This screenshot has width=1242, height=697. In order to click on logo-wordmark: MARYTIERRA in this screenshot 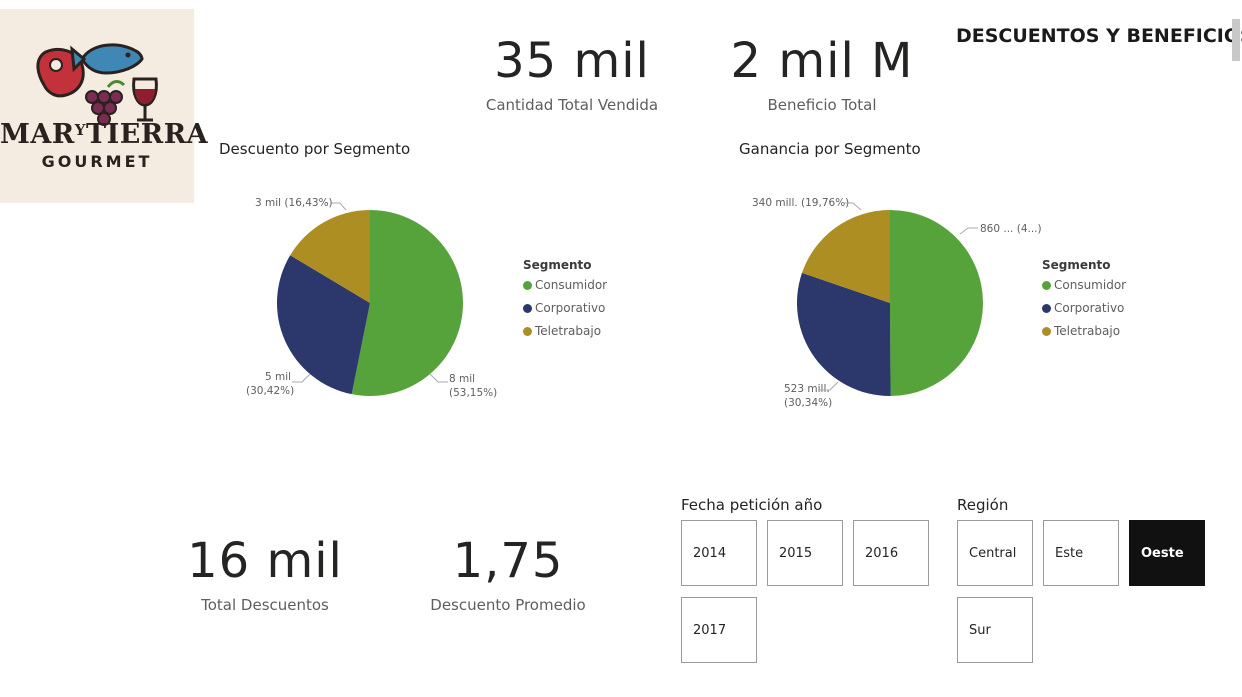, I will do `click(104, 134)`.